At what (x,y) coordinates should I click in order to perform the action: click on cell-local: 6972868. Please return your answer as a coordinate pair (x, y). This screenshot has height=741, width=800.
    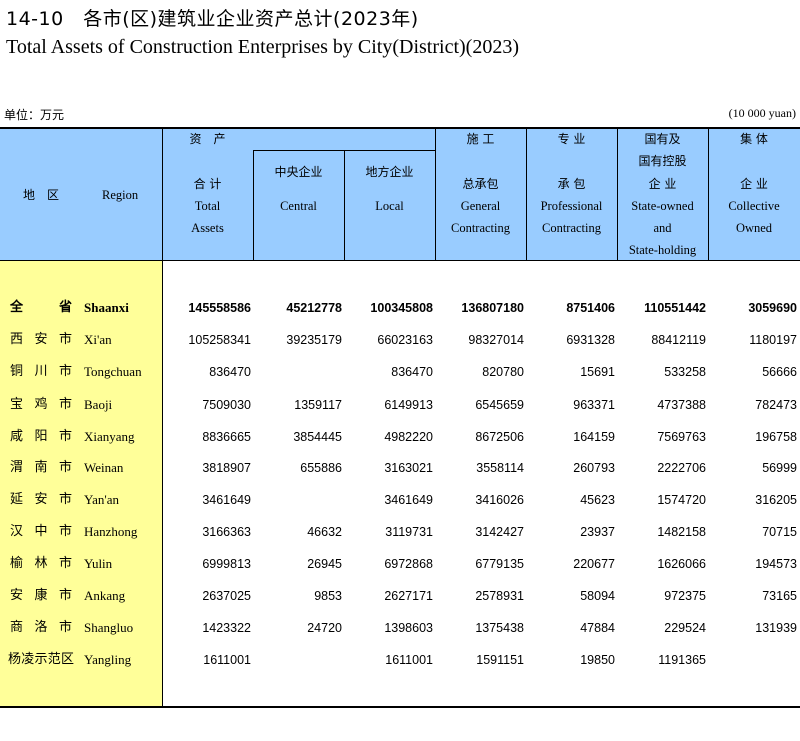
    Looking at the image, I should click on (408, 564).